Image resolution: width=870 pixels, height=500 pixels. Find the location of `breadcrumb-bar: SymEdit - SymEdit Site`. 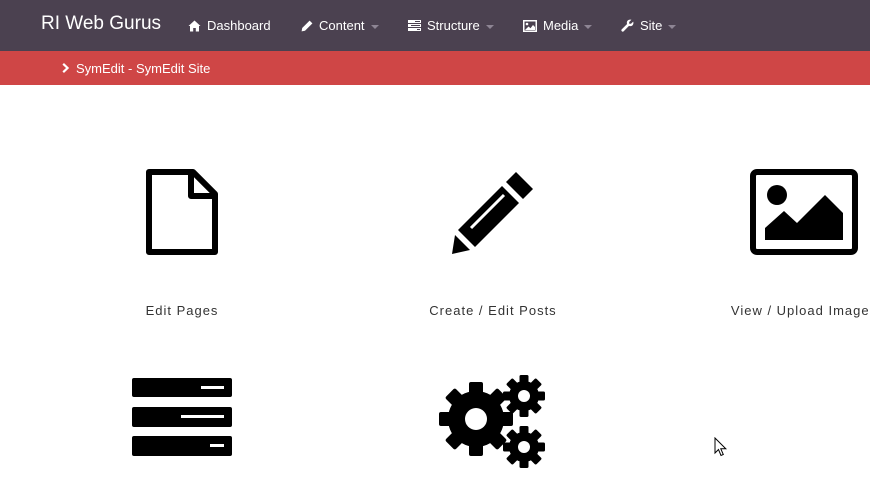

breadcrumb-bar: SymEdit - SymEdit Site is located at coordinates (435, 68).